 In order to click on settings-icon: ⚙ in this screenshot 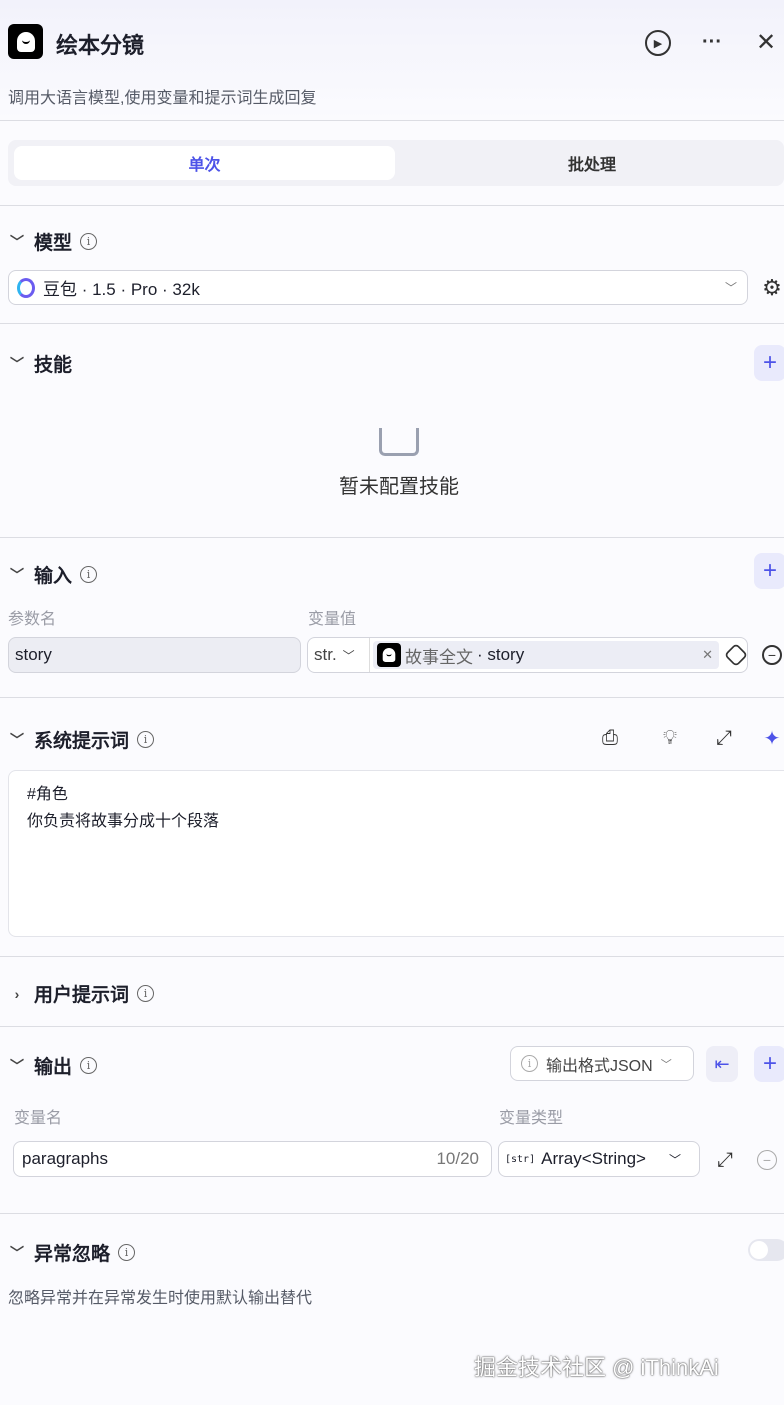, I will do `click(772, 287)`.